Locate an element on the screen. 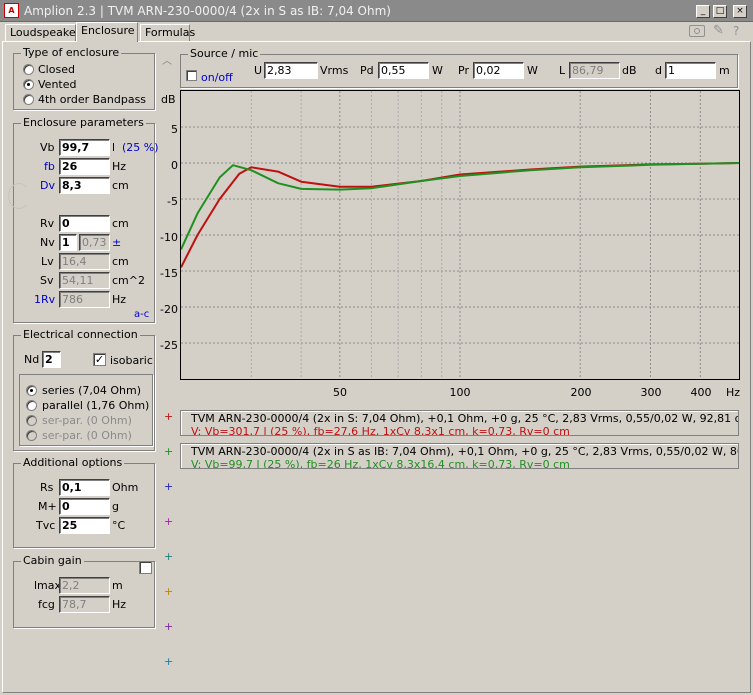 Image resolution: width=753 pixels, height=695 pixels. cabin-gain-title: Cabin gain is located at coordinates (52, 560).